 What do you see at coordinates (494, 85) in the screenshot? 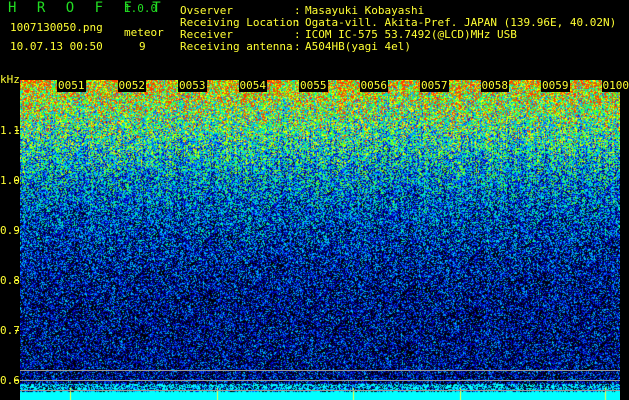
I see `time-label: 0058` at bounding box center [494, 85].